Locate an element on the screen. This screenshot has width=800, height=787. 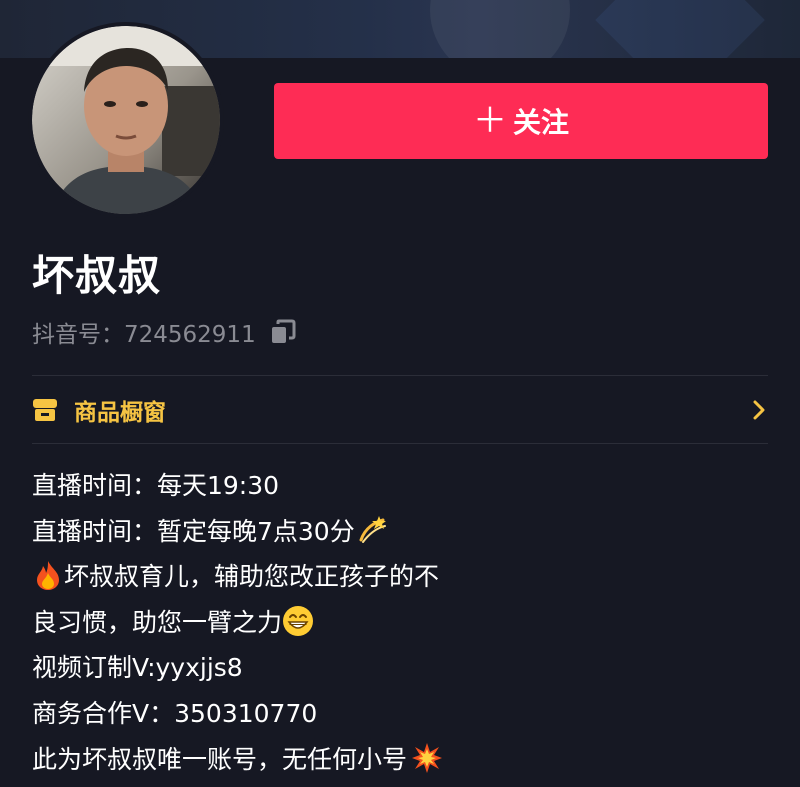
bio-line: 直播时间：每天19:30 is located at coordinates (402, 486).